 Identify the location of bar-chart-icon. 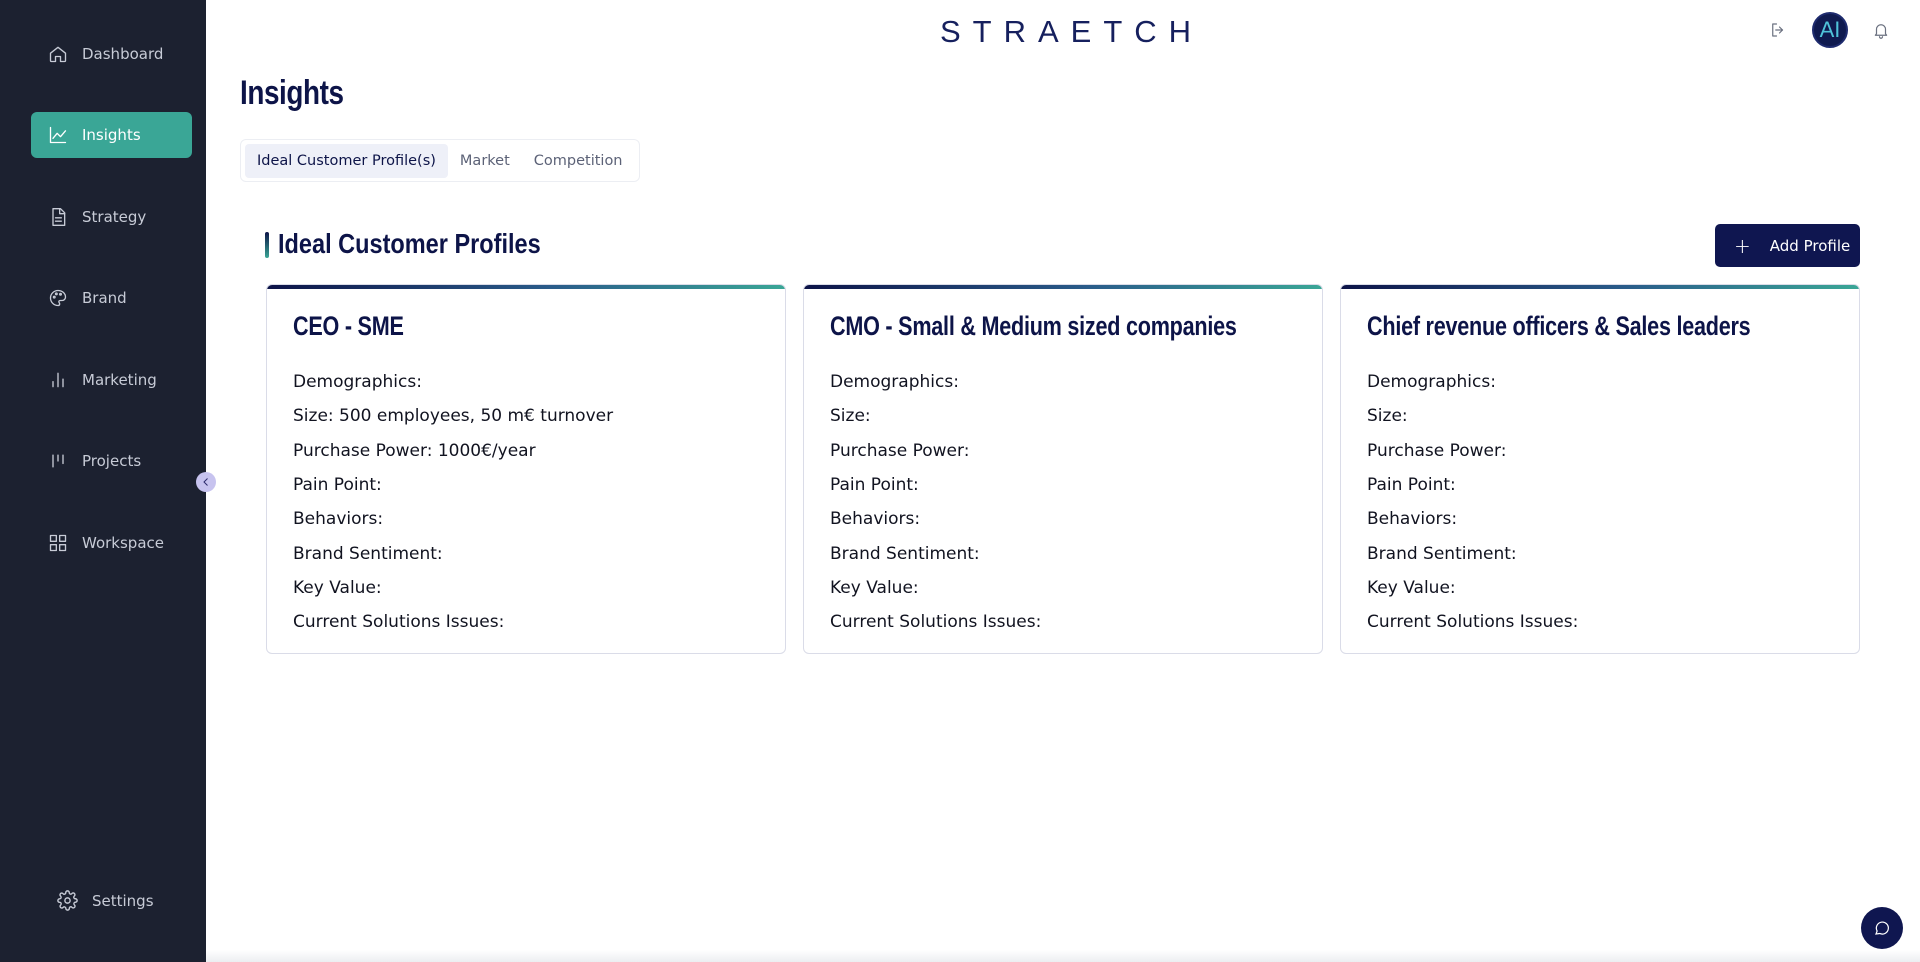
(58, 380).